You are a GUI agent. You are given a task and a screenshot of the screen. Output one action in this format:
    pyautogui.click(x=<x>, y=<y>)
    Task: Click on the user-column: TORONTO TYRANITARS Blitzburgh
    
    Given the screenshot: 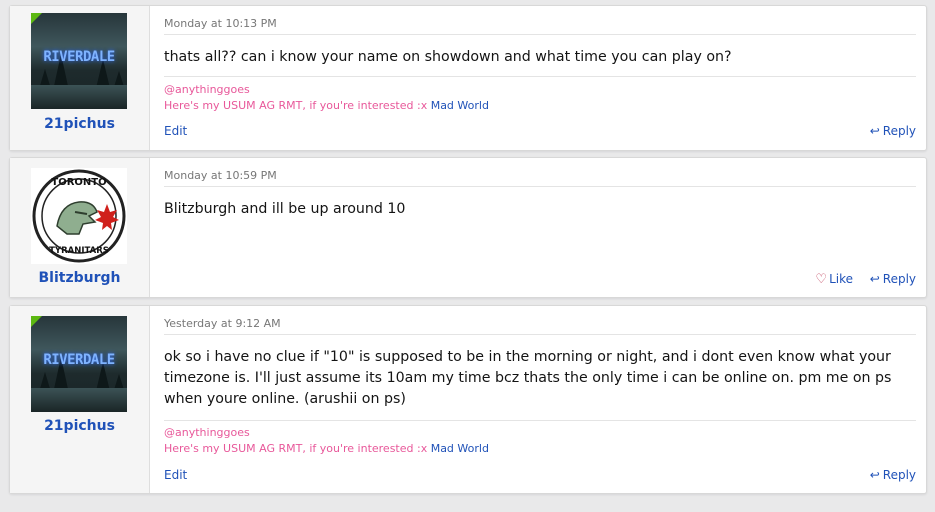 What is the action you would take?
    pyautogui.click(x=80, y=227)
    